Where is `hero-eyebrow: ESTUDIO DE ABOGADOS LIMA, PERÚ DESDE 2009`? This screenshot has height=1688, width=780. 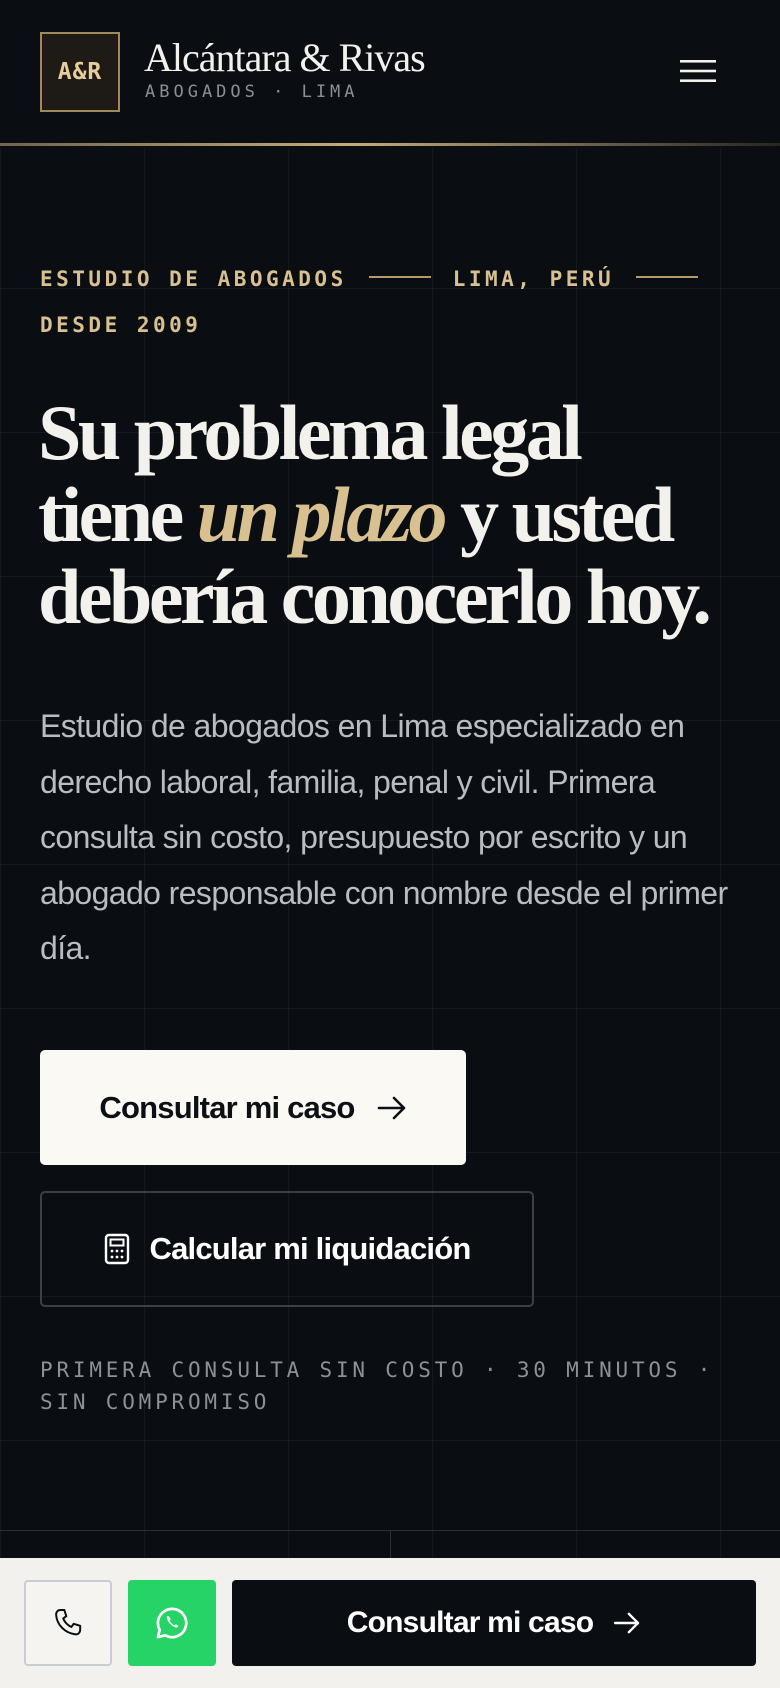 hero-eyebrow: ESTUDIO DE ABOGADOS LIMA, PERÚ DESDE 2009 is located at coordinates (400, 302).